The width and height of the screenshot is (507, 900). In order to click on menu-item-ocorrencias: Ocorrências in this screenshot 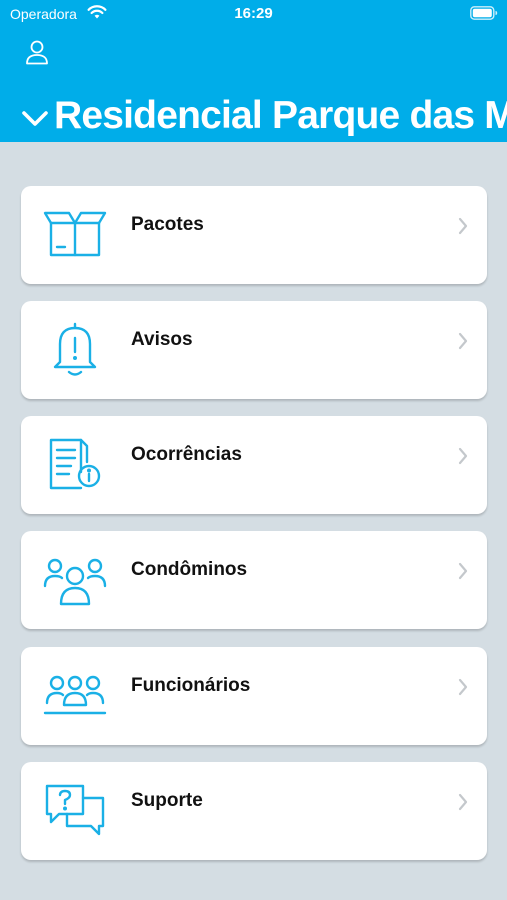, I will do `click(254, 465)`.